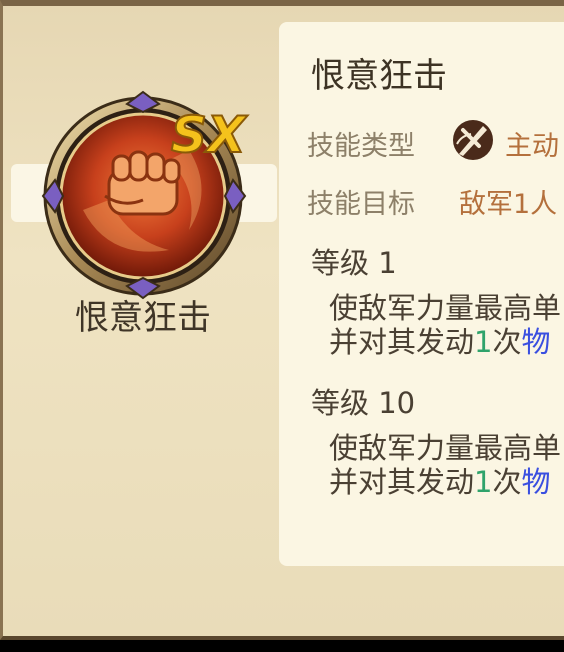 This screenshot has width=564, height=652. I want to click on skill-type-row: 技能类型, so click(361, 143).